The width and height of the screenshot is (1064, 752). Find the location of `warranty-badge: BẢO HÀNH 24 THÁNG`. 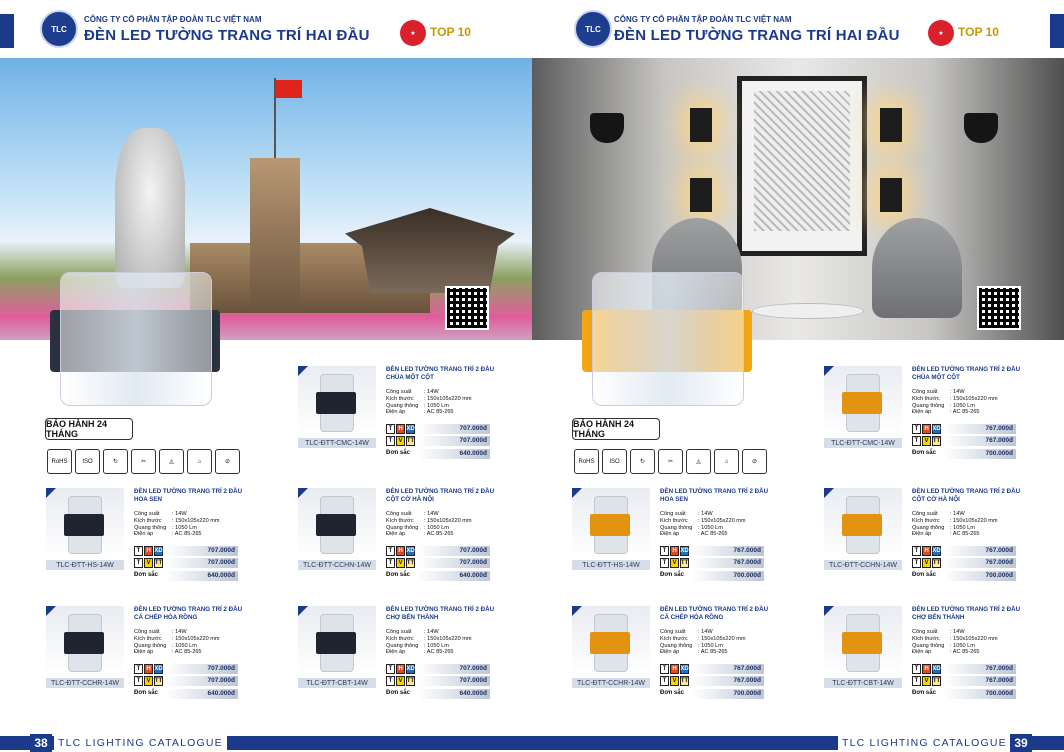

warranty-badge: BẢO HÀNH 24 THÁNG is located at coordinates (89, 429).